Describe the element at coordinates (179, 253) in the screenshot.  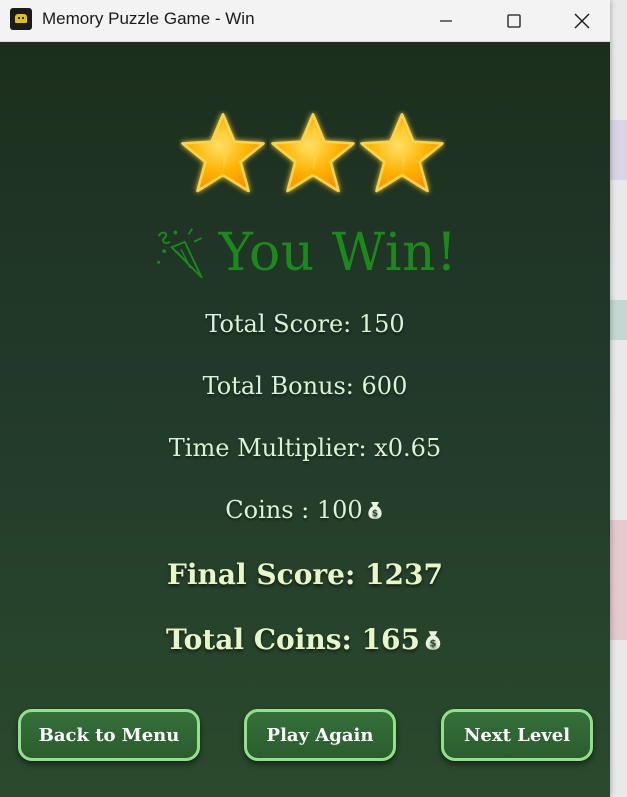
I see `party-popper-icon` at that location.